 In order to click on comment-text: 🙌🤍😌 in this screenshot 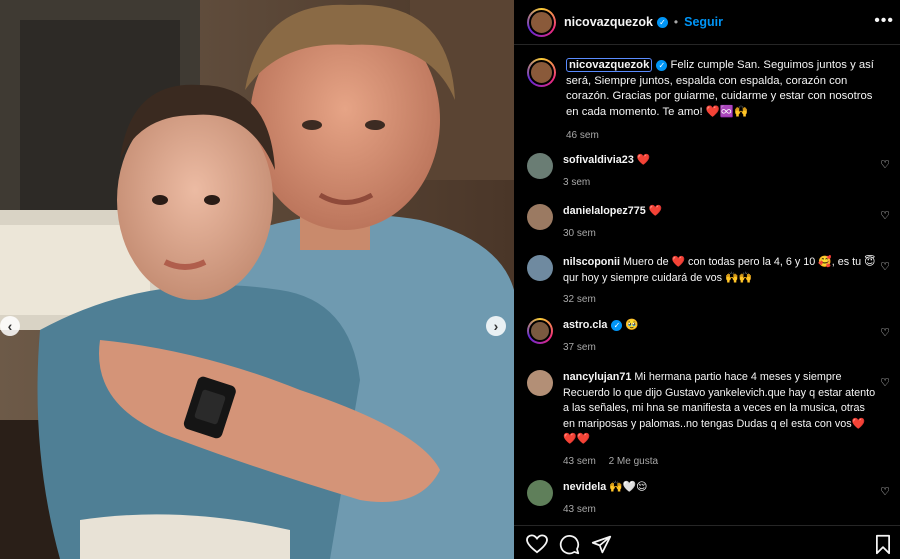, I will do `click(628, 487)`.